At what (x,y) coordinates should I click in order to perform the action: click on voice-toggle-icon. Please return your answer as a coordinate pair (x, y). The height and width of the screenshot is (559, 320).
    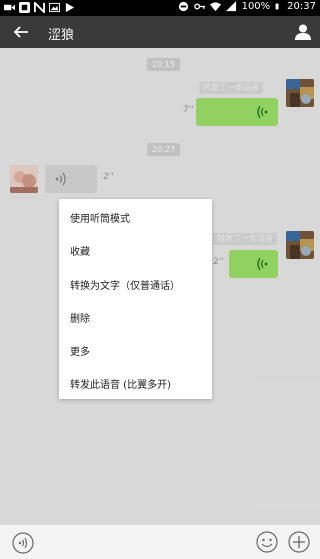
    Looking at the image, I should click on (23, 543).